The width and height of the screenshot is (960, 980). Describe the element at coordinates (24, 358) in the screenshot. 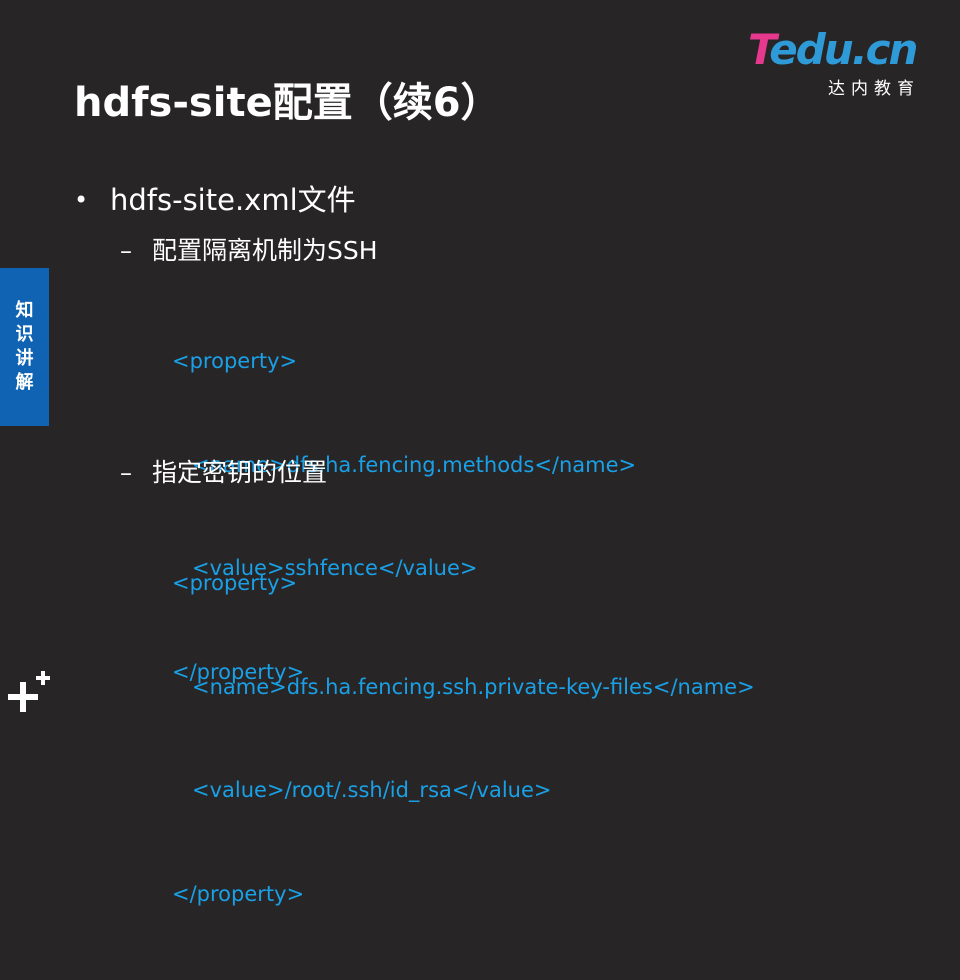

I see `side-tab-char: 讲` at that location.